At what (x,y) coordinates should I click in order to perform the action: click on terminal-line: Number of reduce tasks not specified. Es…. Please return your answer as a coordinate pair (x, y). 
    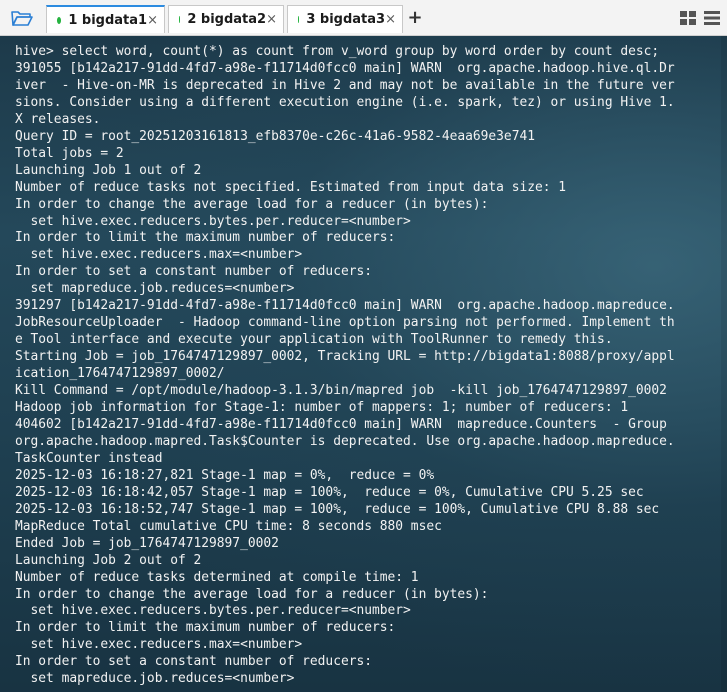
    Looking at the image, I should click on (291, 187).